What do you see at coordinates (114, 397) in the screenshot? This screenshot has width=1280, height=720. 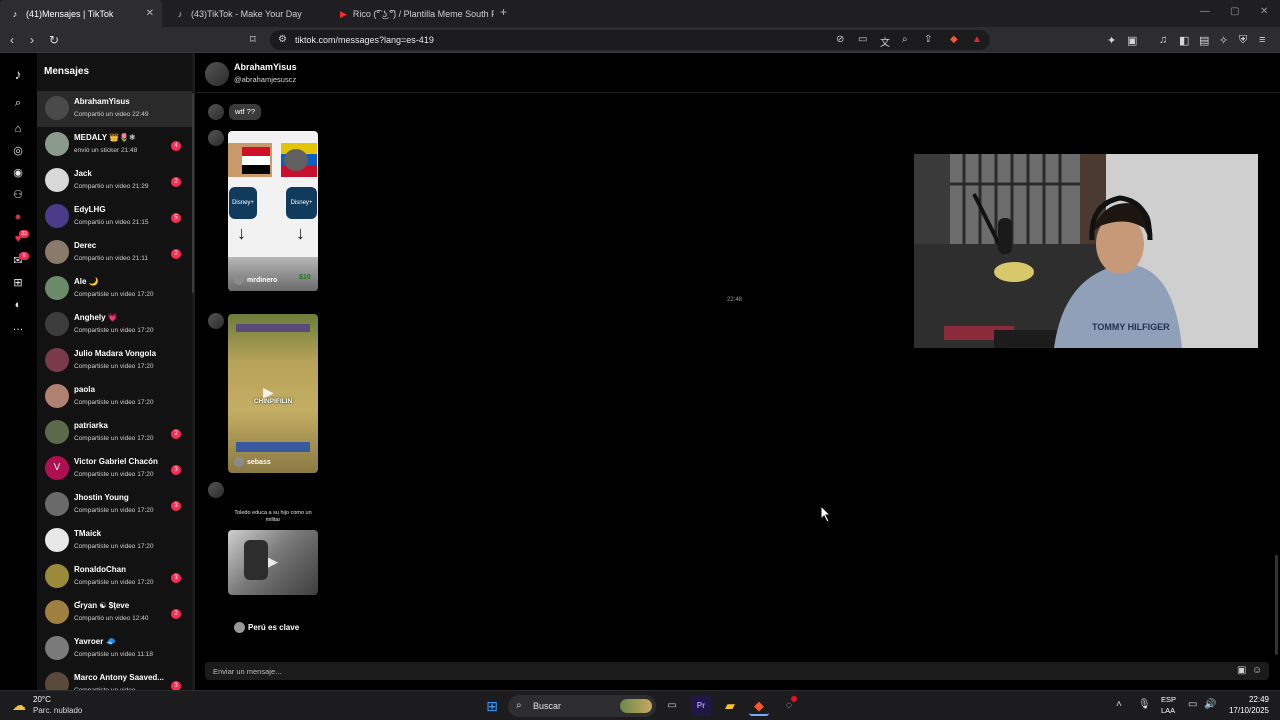 I see `conversation-item: paola Compartiste un video 17:20` at bounding box center [114, 397].